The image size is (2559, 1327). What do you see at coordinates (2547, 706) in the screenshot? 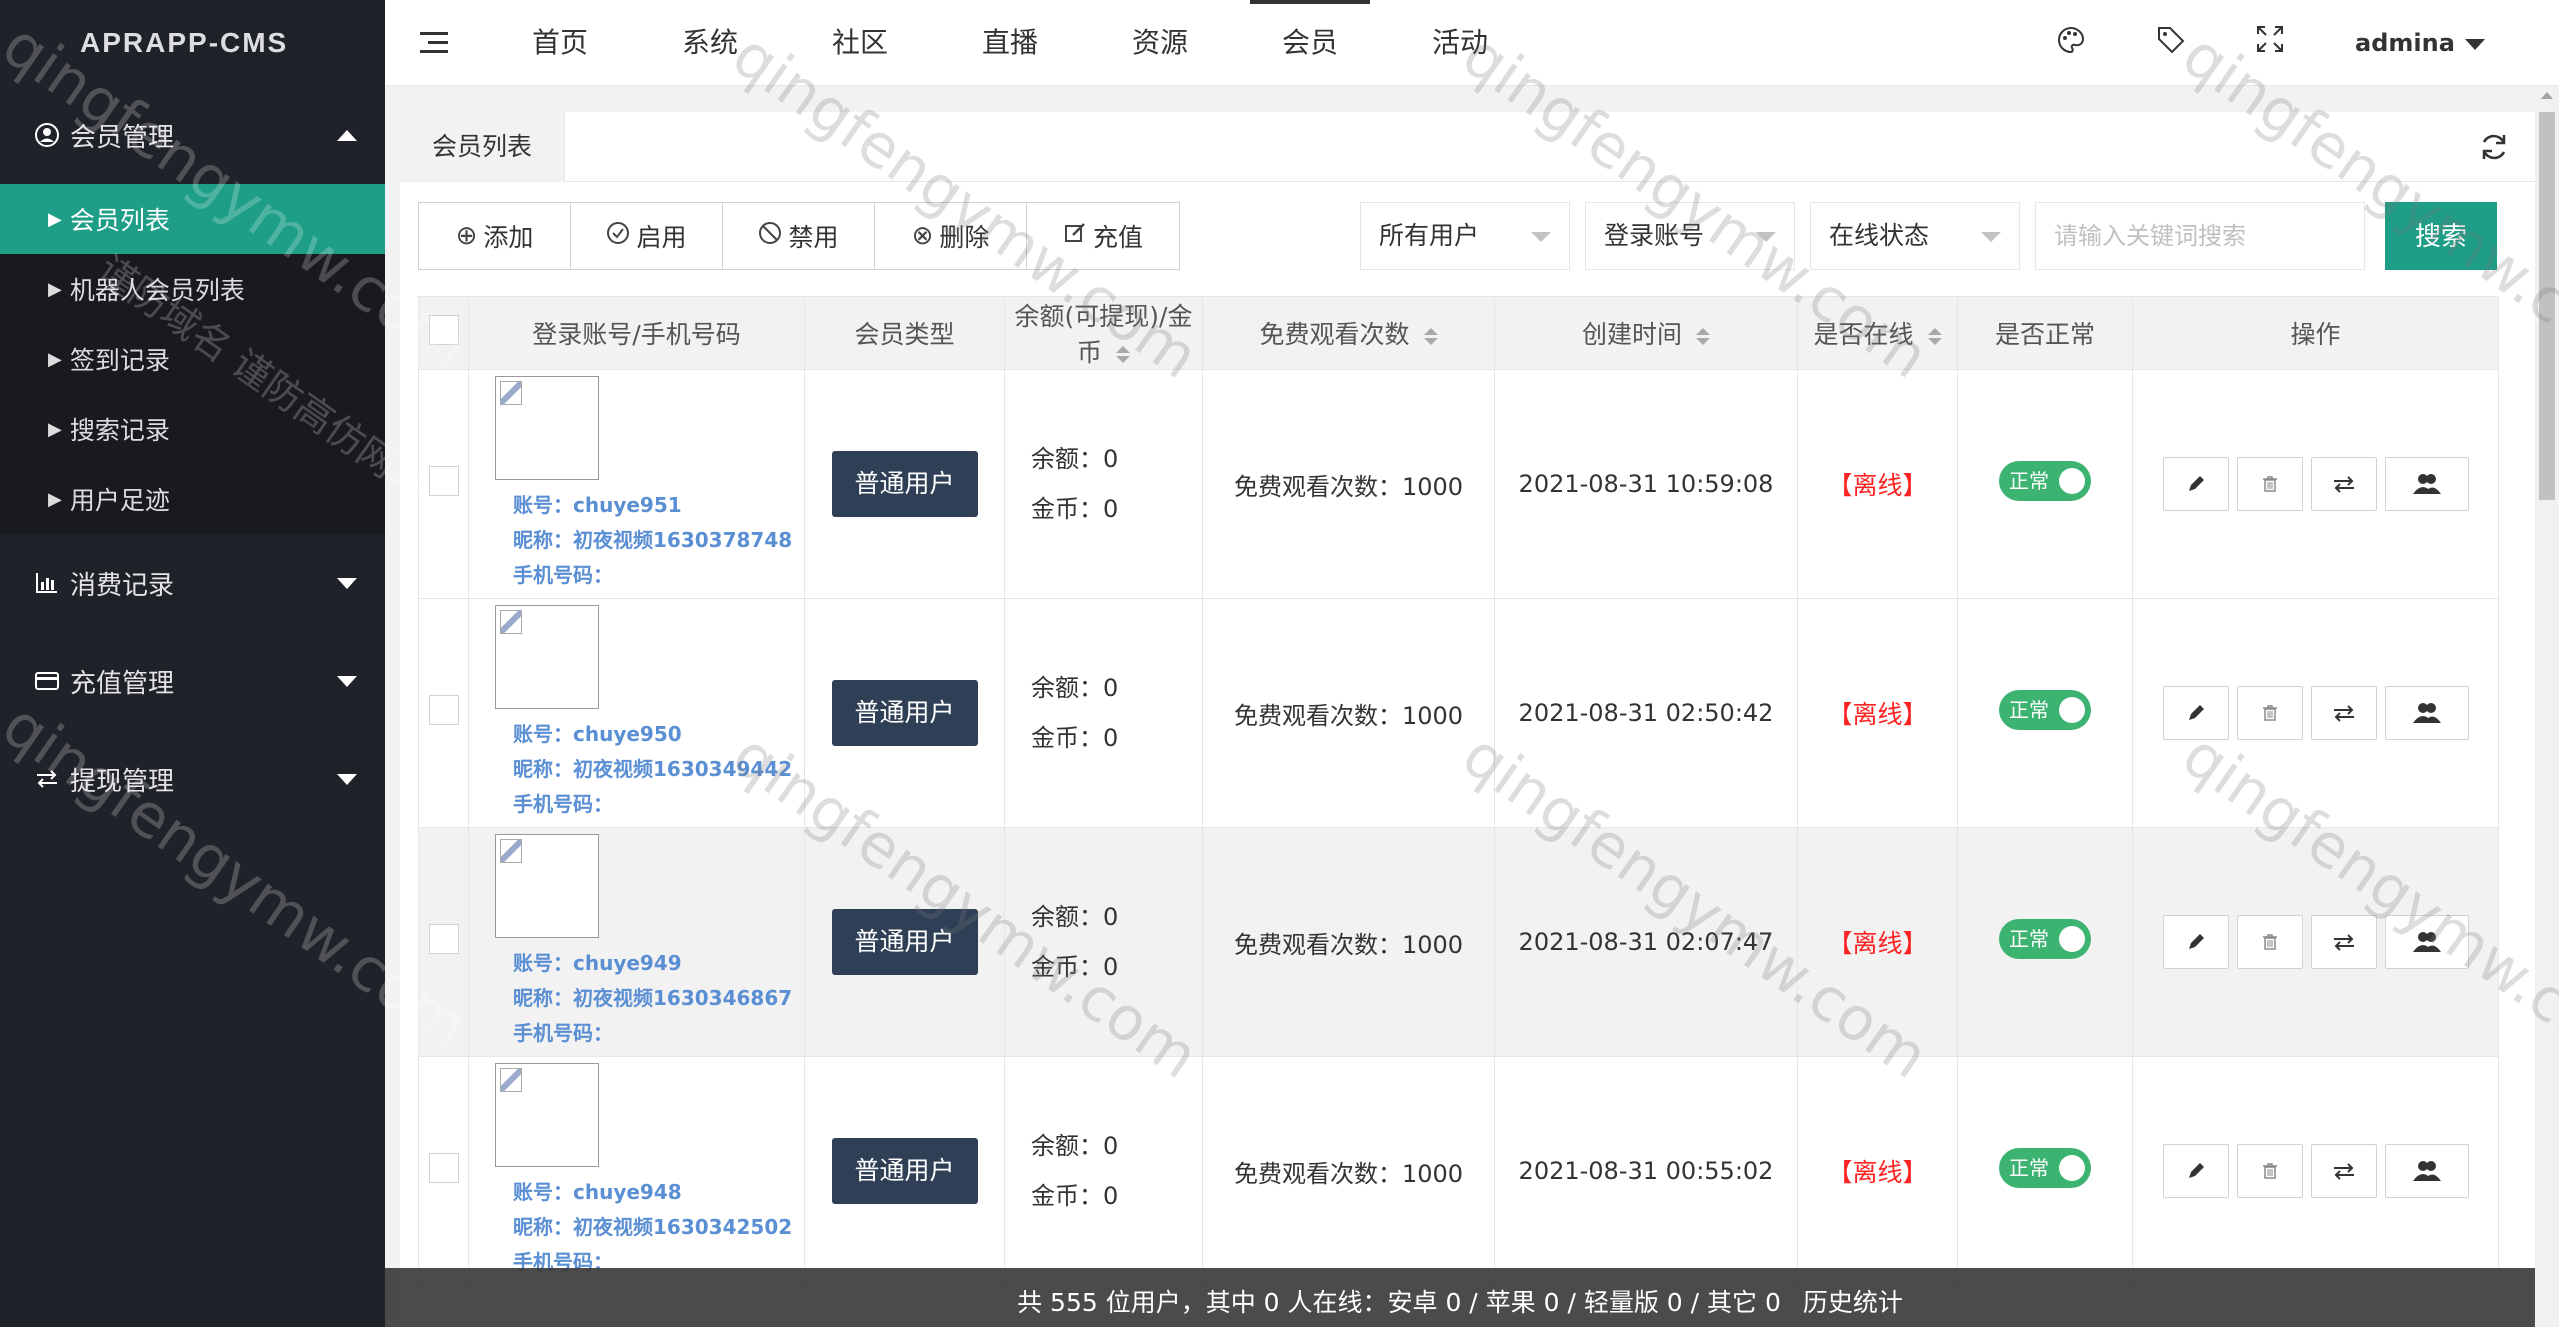
I see `vertical-scrollbar` at bounding box center [2547, 706].